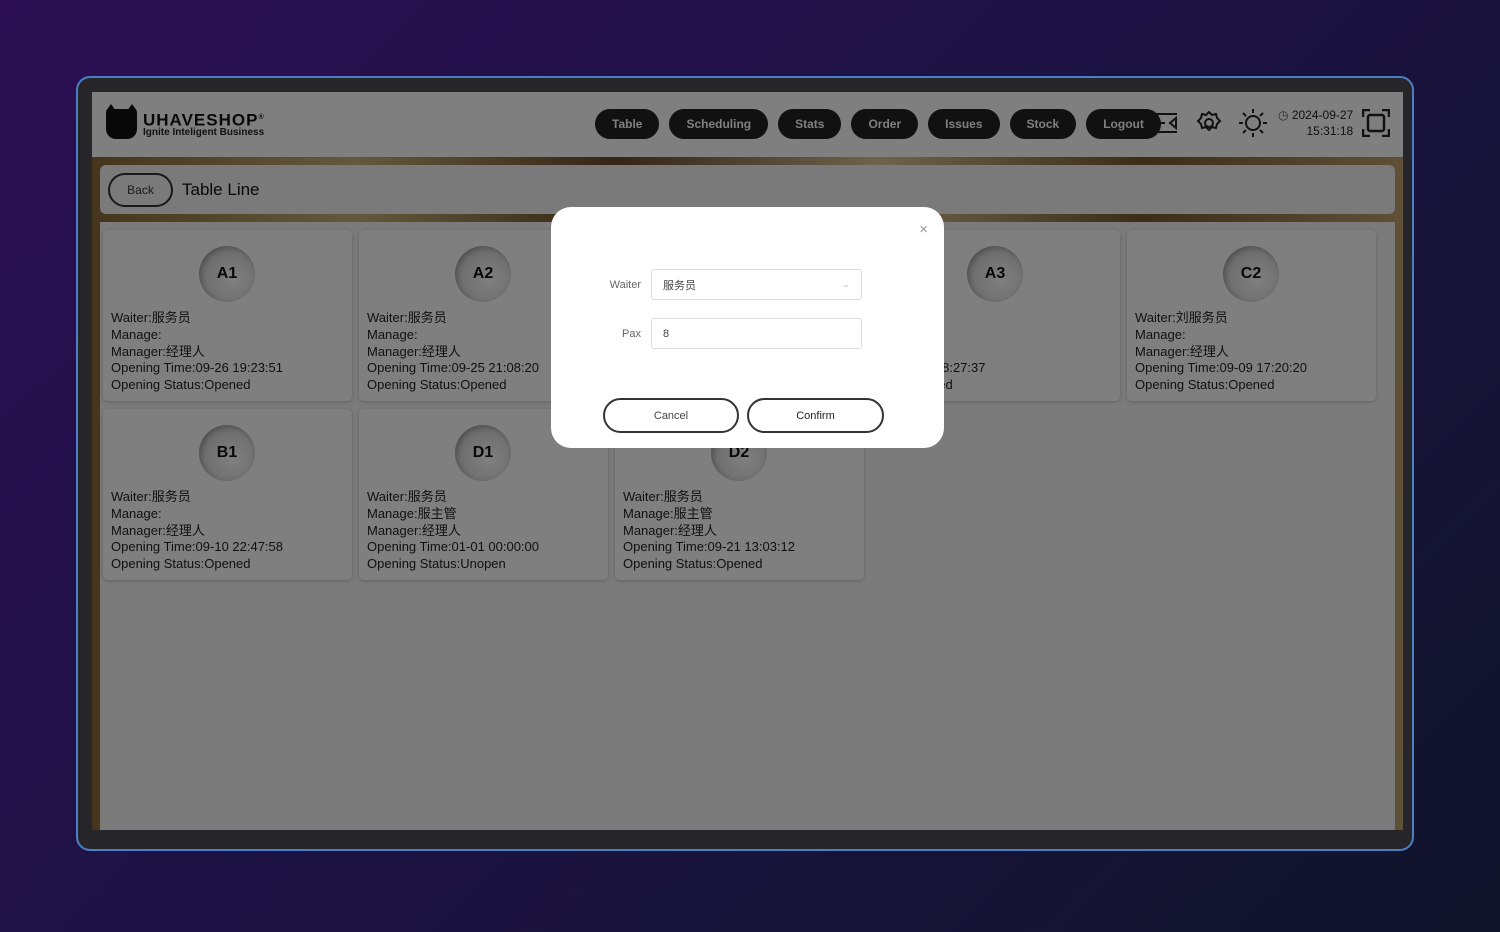 This screenshot has height=932, width=1500. Describe the element at coordinates (671, 415) in the screenshot. I see `cancel-button: Cancel` at that location.